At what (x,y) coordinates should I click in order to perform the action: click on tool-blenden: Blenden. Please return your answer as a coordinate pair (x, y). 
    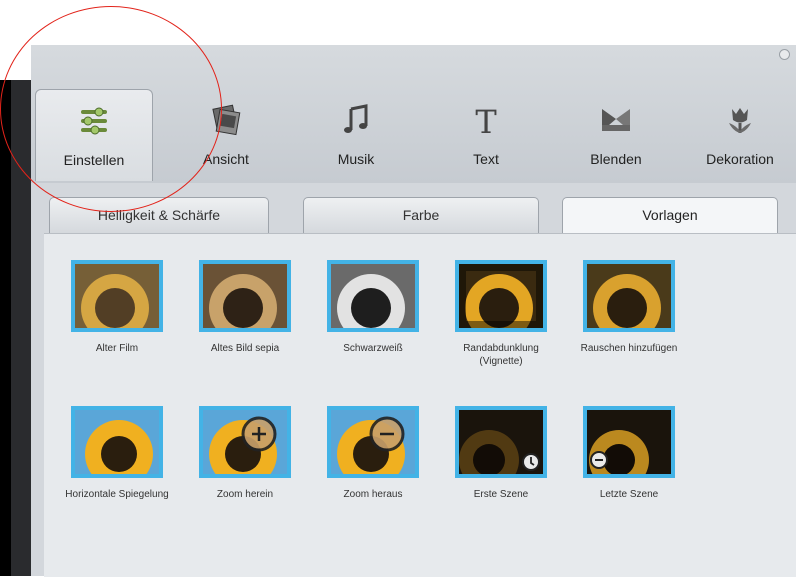
    Looking at the image, I should click on (616, 135).